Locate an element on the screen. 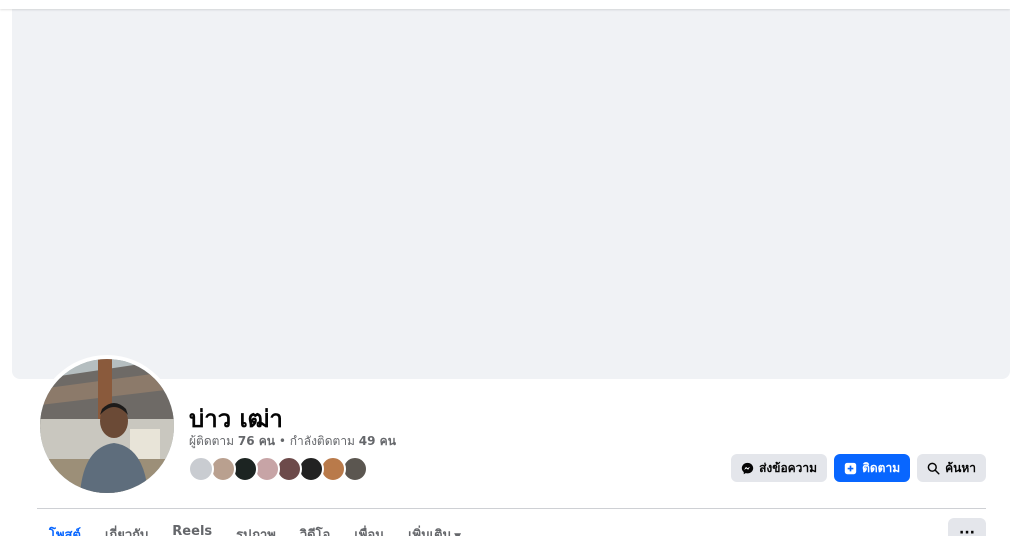  friend-avatar-stack is located at coordinates (278, 469).